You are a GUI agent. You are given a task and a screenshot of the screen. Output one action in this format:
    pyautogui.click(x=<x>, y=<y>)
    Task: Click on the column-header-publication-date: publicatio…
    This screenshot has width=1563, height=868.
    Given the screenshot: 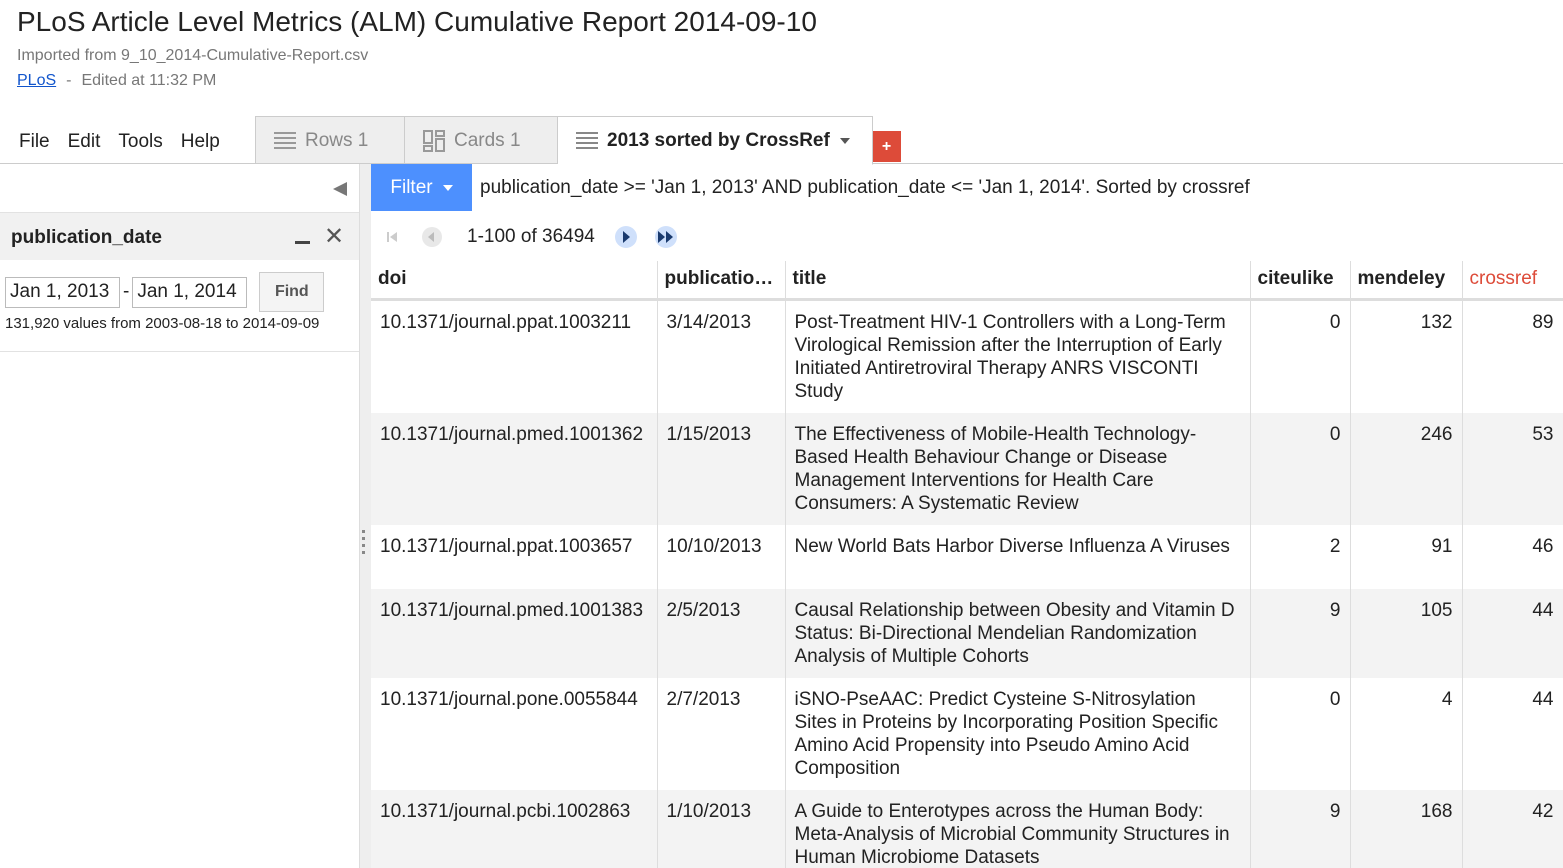 What is the action you would take?
    pyautogui.click(x=721, y=281)
    